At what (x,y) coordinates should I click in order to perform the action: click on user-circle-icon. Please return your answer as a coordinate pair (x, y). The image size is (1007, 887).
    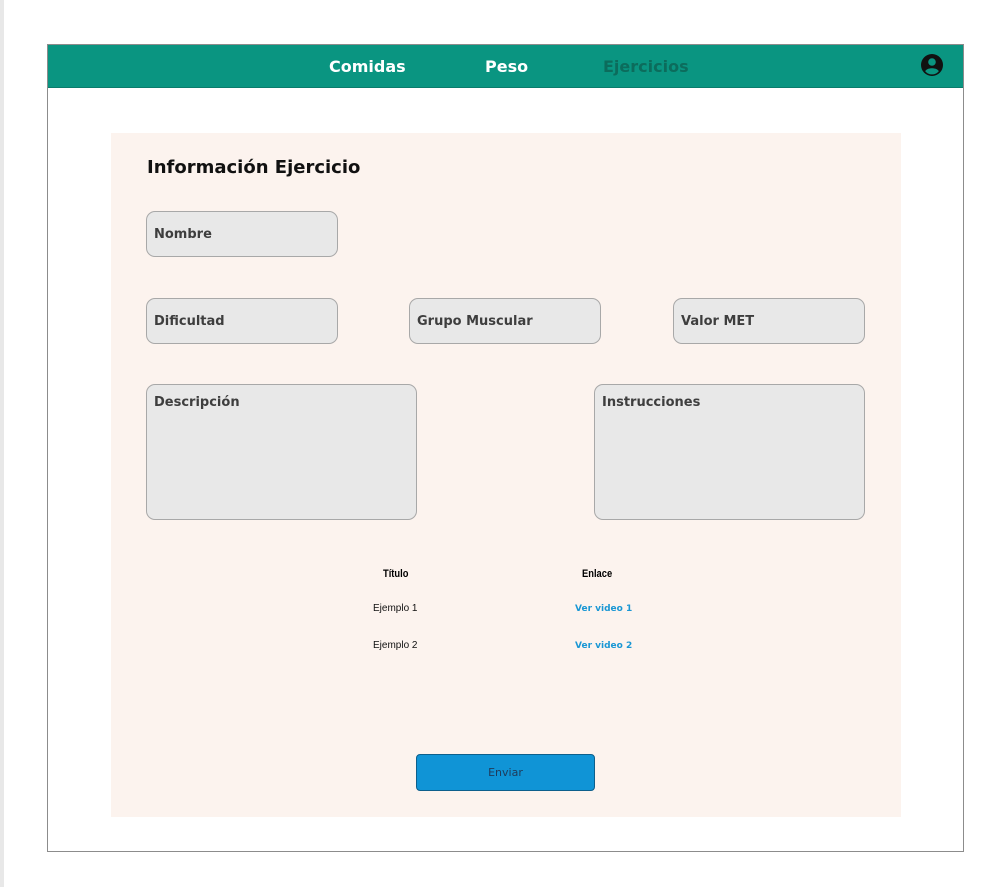
    Looking at the image, I should click on (932, 65).